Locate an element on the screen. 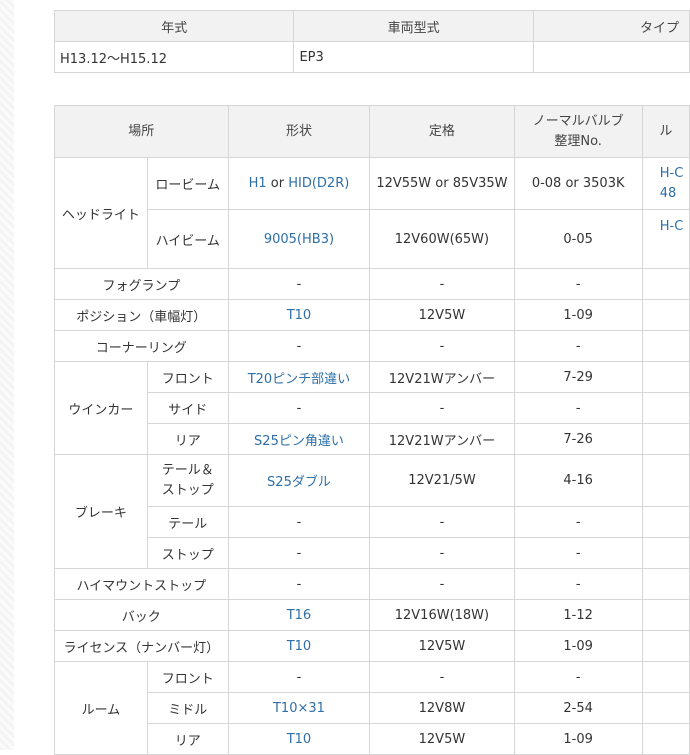  link-t10-license: T10 is located at coordinates (299, 646).